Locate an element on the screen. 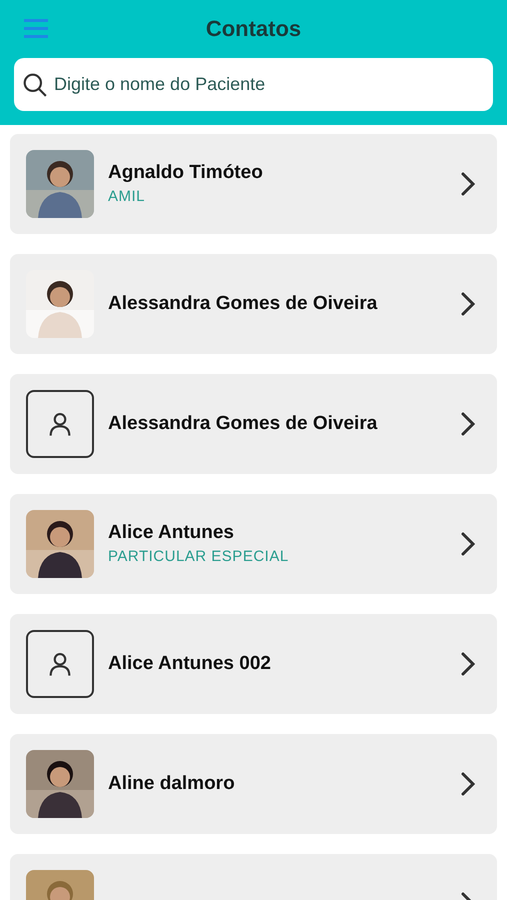 The width and height of the screenshot is (507, 900). menu-icon is located at coordinates (36, 28).